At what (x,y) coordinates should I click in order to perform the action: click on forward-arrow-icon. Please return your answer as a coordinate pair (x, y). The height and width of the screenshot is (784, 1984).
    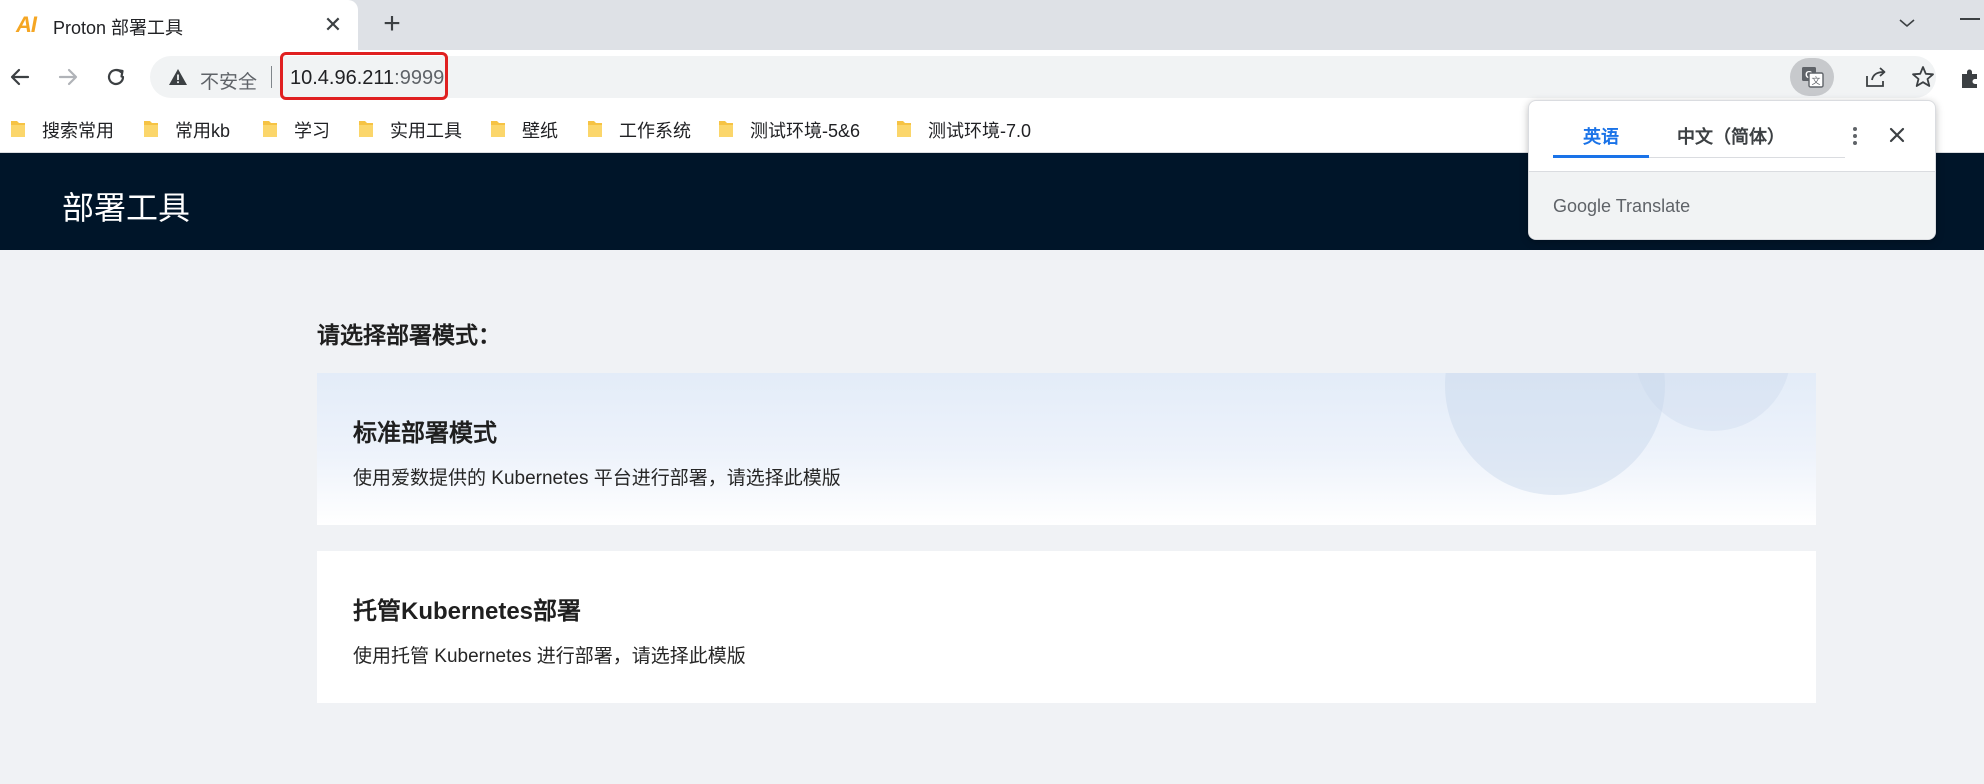
    Looking at the image, I should click on (68, 77).